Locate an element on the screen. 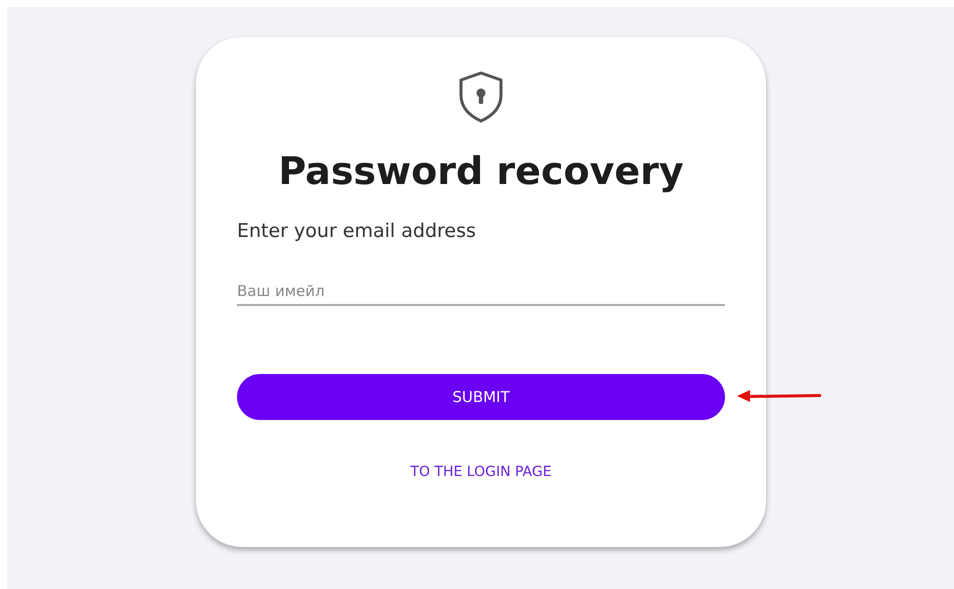 This screenshot has height=589, width=954. submit-button: SUBMIT is located at coordinates (481, 397).